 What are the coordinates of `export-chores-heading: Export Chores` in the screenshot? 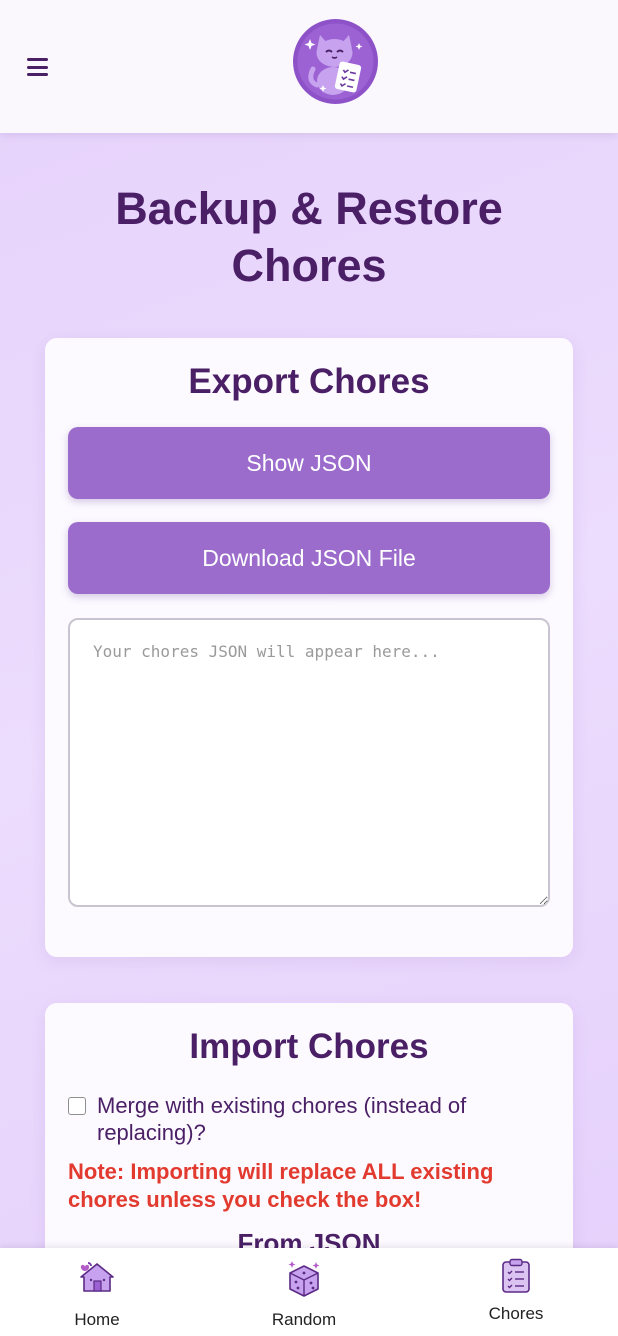 It's located at (309, 381).